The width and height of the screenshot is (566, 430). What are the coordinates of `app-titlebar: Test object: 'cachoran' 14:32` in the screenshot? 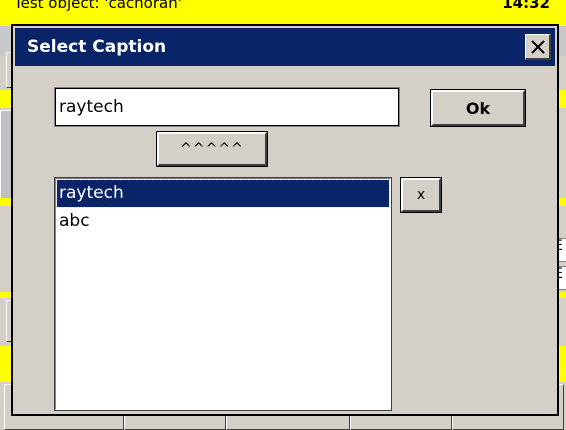 It's located at (283, 13).